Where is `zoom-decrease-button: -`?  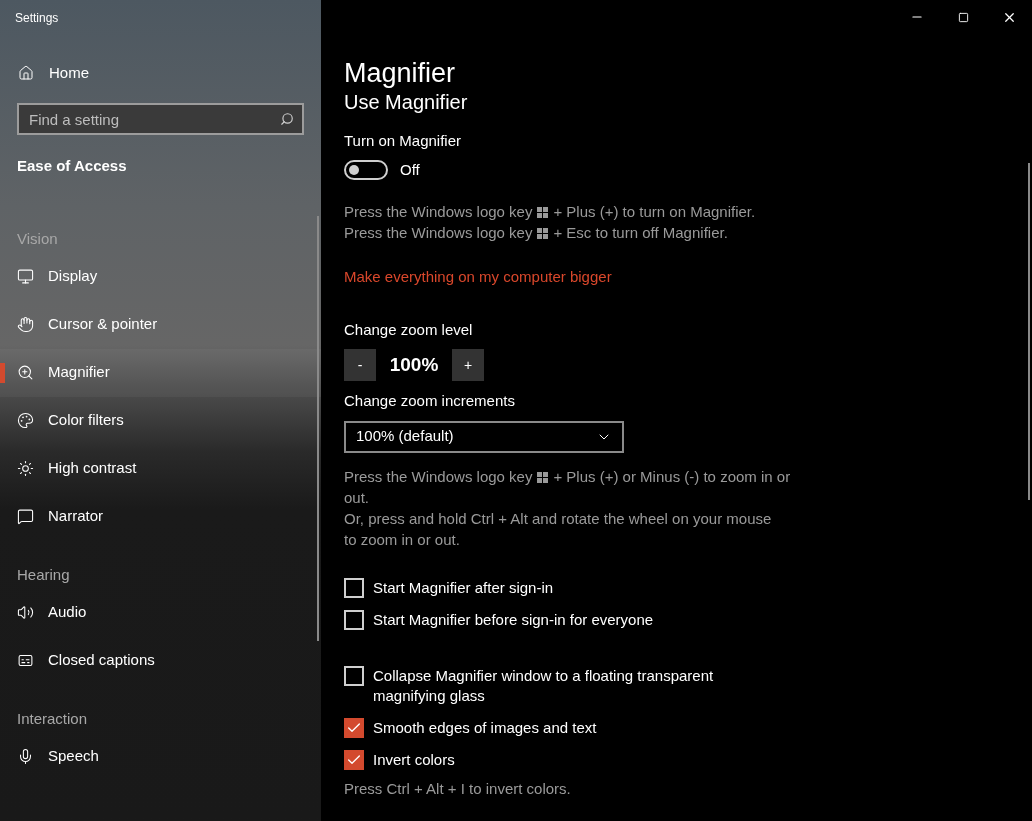 zoom-decrease-button: - is located at coordinates (360, 365).